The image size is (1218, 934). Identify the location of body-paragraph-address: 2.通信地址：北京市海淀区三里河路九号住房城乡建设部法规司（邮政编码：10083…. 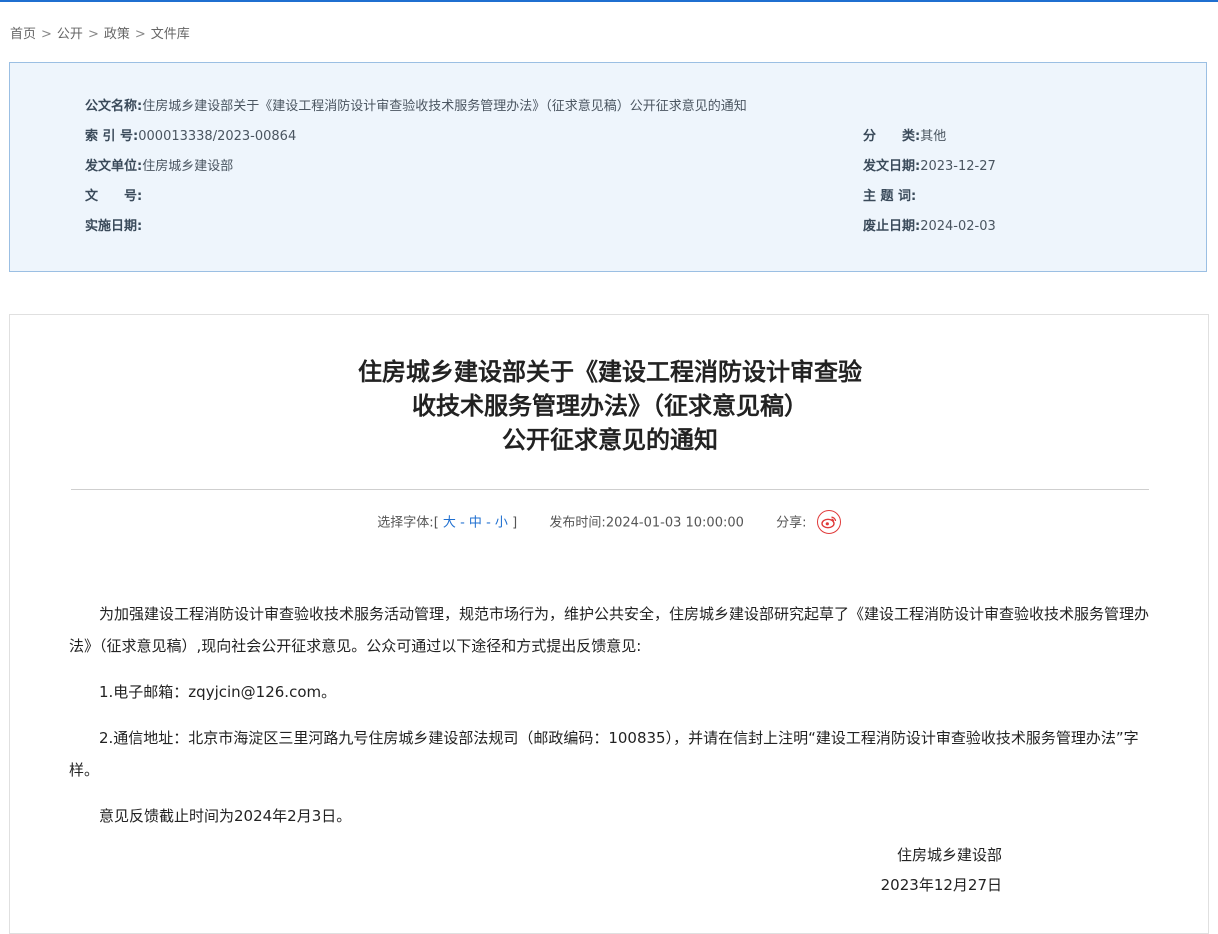
(604, 754).